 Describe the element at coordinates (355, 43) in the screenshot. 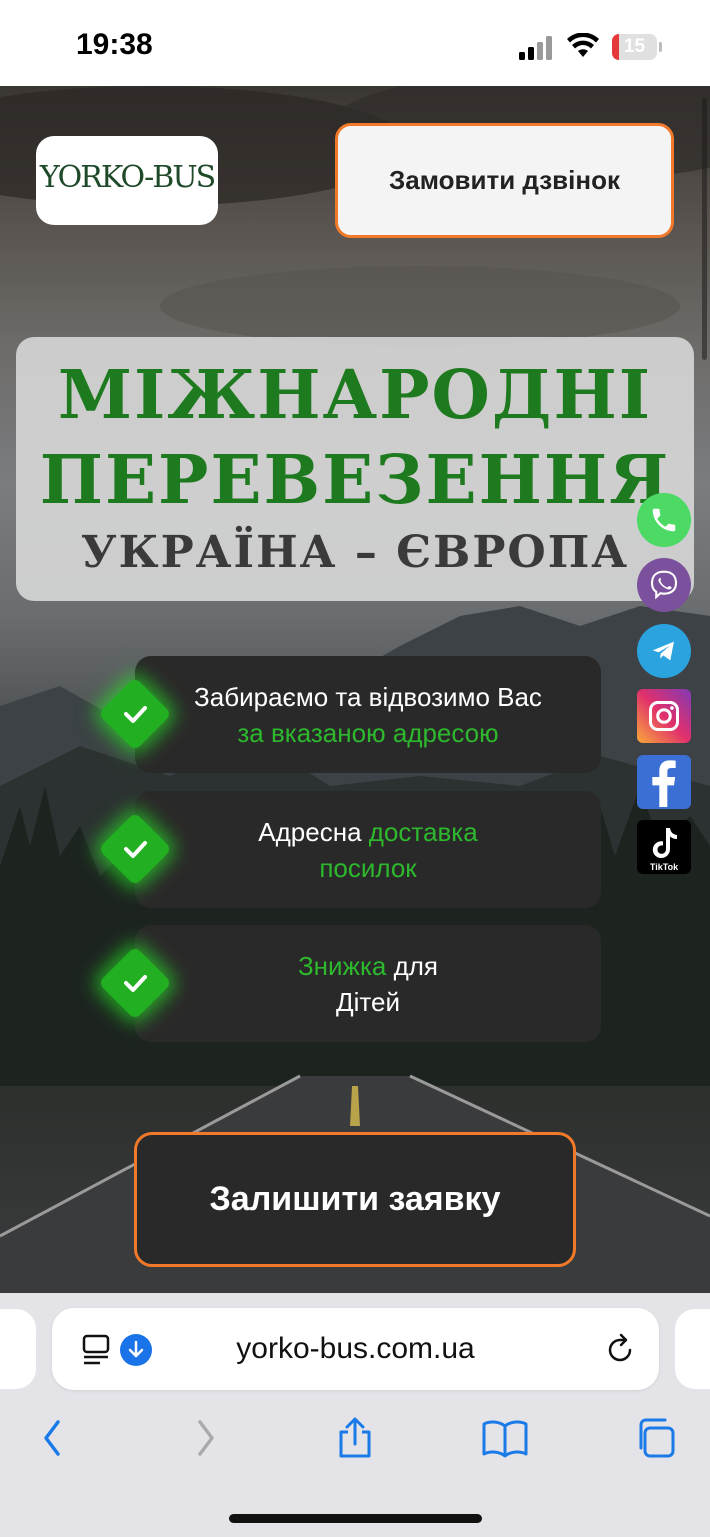

I see `status-bar: 19:38 15` at that location.